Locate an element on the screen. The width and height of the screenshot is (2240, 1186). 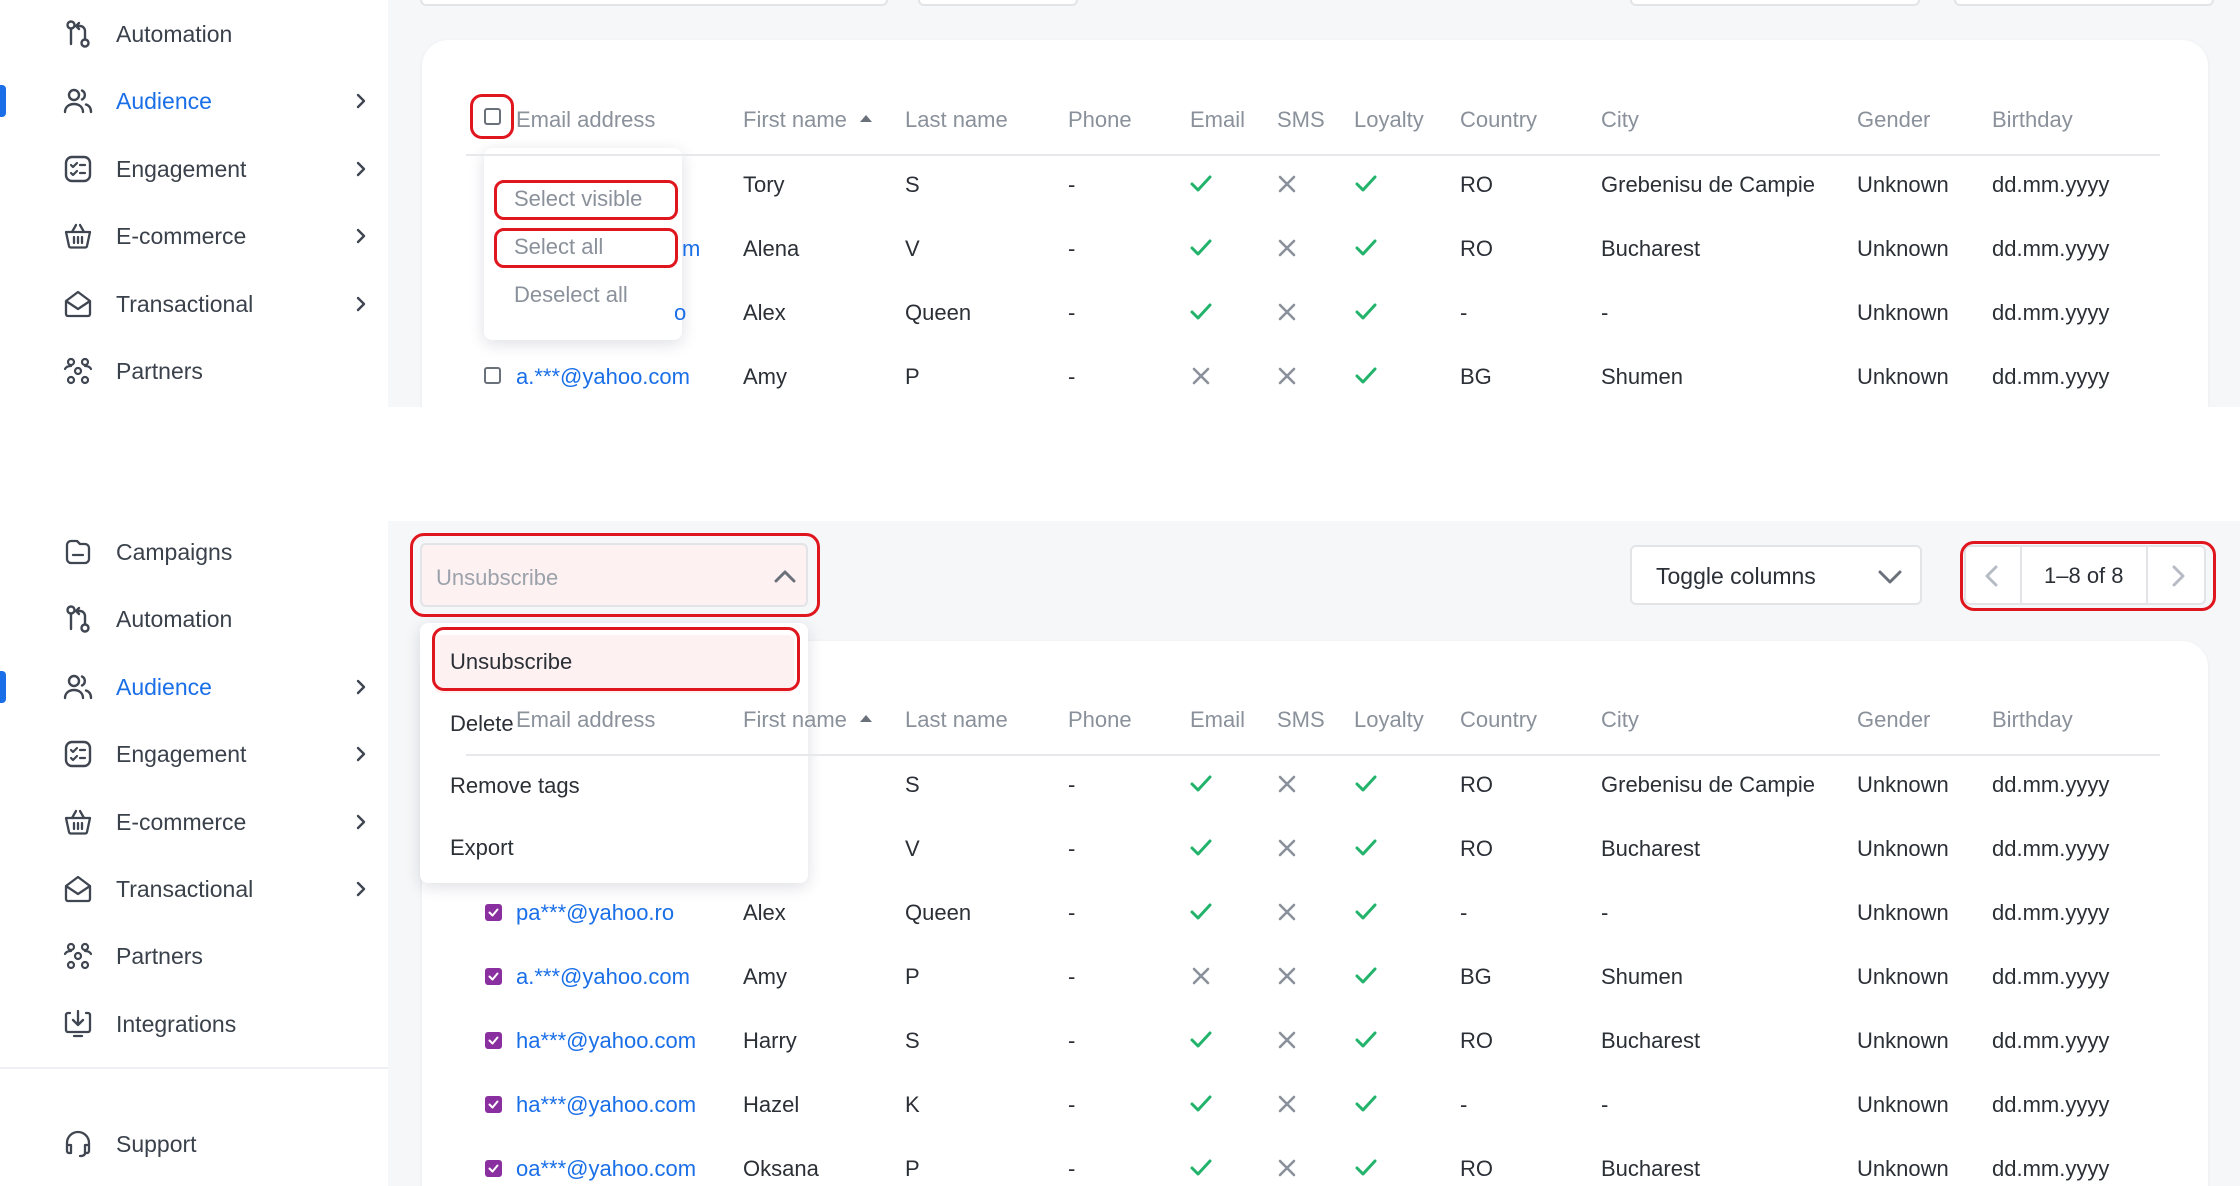
highlight-pagination is located at coordinates (2088, 576).